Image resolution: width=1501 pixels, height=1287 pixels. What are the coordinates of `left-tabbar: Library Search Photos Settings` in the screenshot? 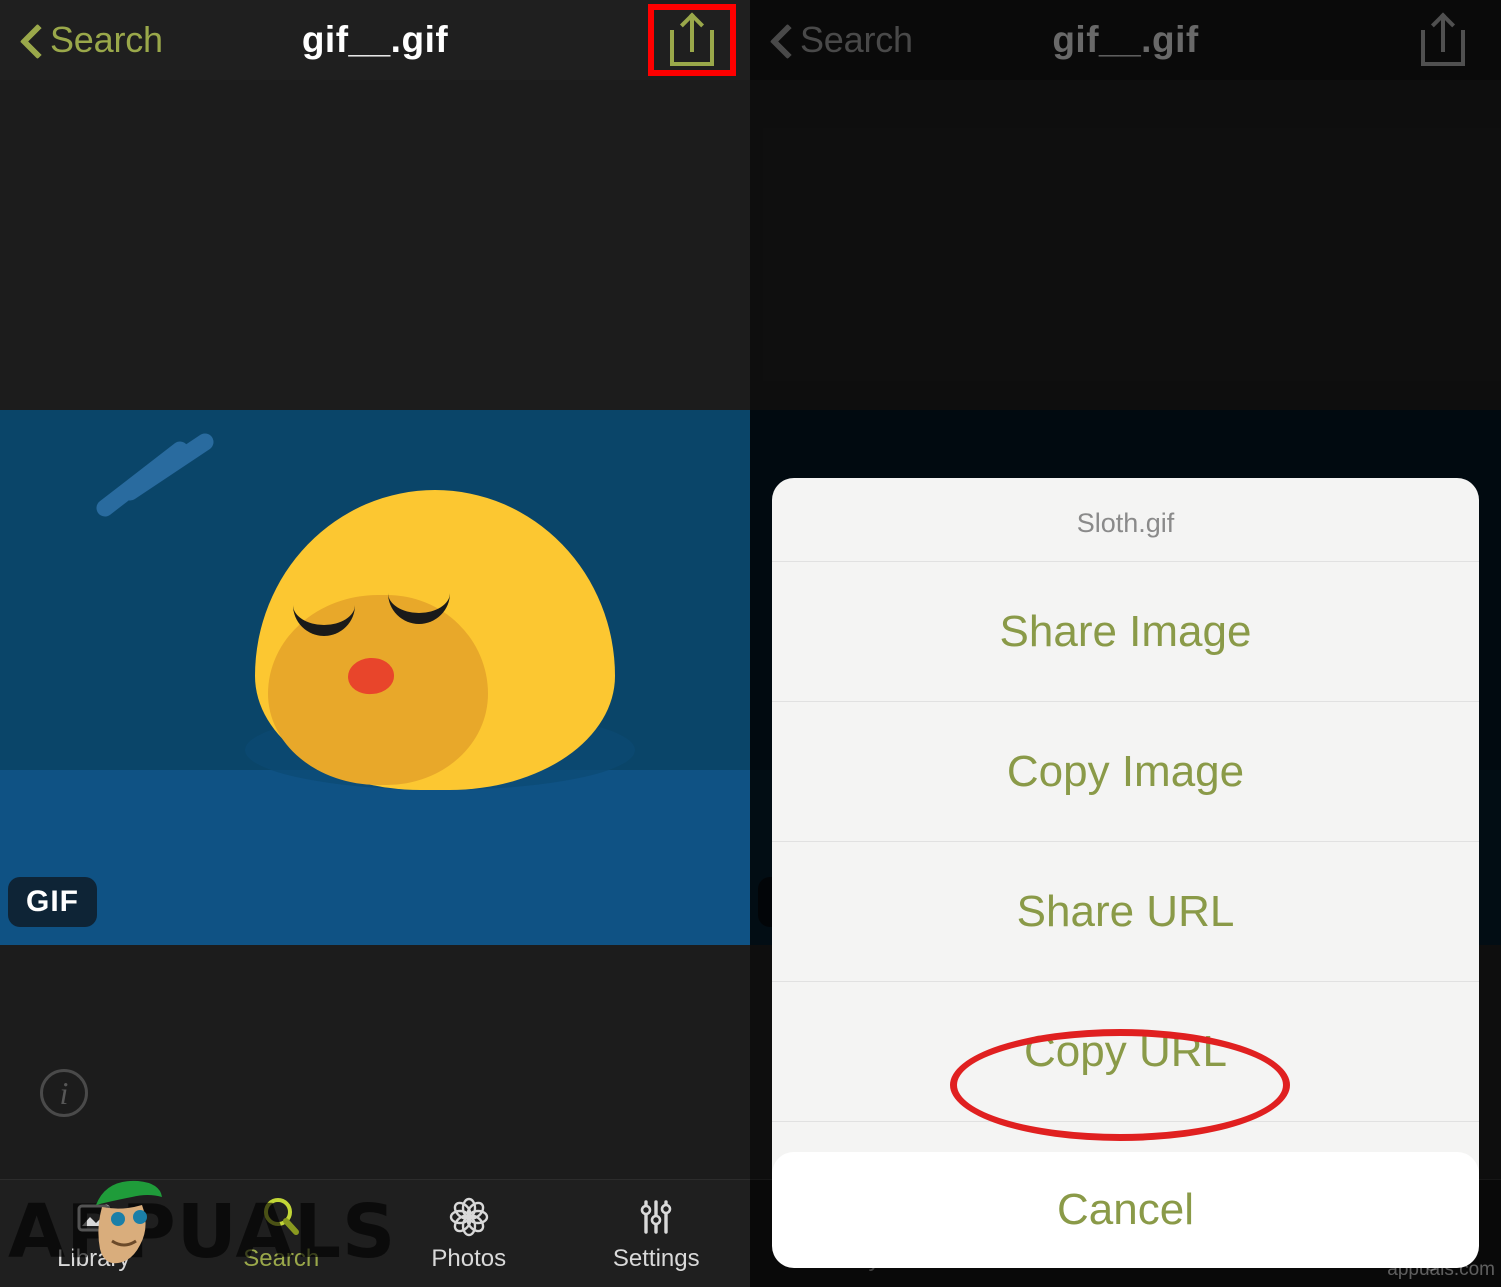 It's located at (375, 1233).